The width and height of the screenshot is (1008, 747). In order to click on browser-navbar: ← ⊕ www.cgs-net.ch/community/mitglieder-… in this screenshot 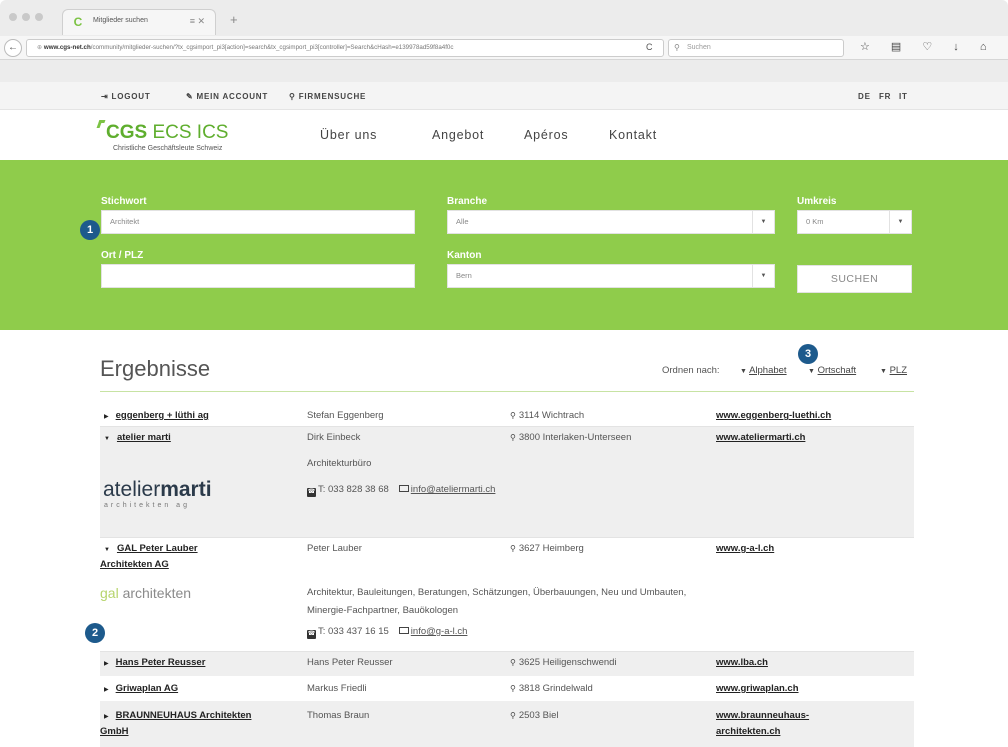, I will do `click(504, 48)`.